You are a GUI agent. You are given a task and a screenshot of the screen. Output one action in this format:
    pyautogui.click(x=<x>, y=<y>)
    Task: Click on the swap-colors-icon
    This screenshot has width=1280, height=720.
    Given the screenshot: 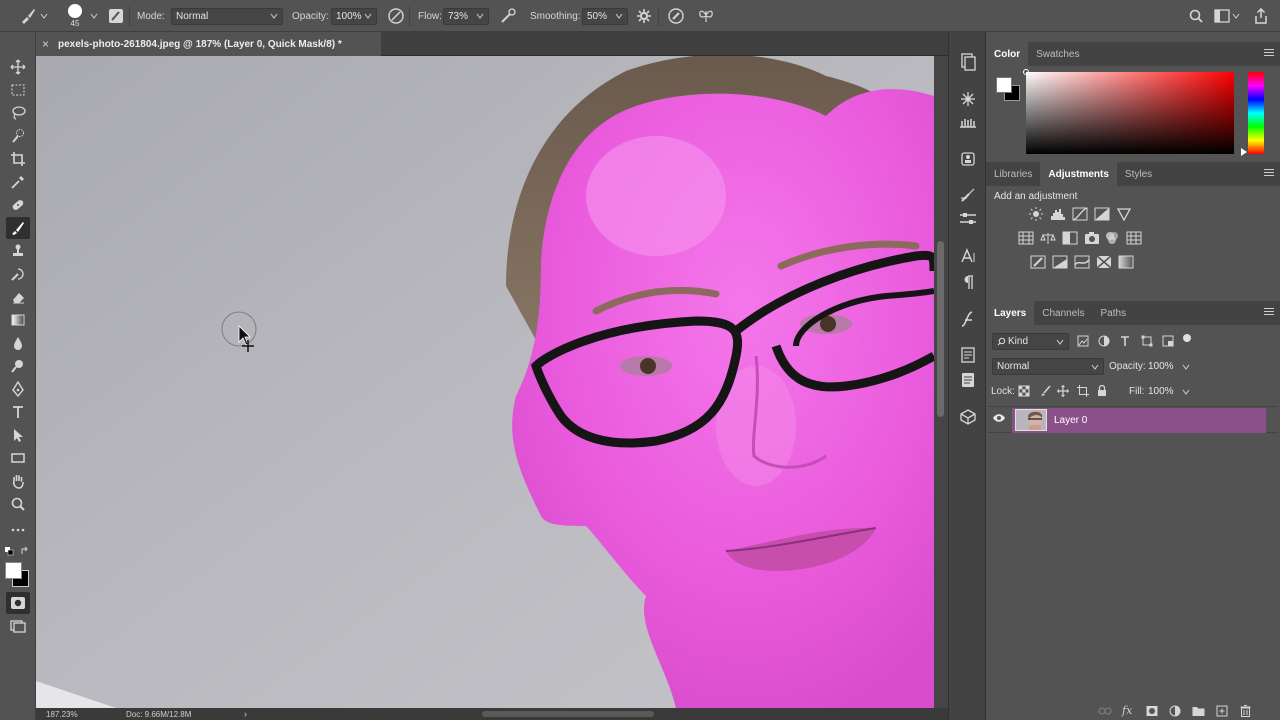 What is the action you would take?
    pyautogui.click(x=25, y=551)
    